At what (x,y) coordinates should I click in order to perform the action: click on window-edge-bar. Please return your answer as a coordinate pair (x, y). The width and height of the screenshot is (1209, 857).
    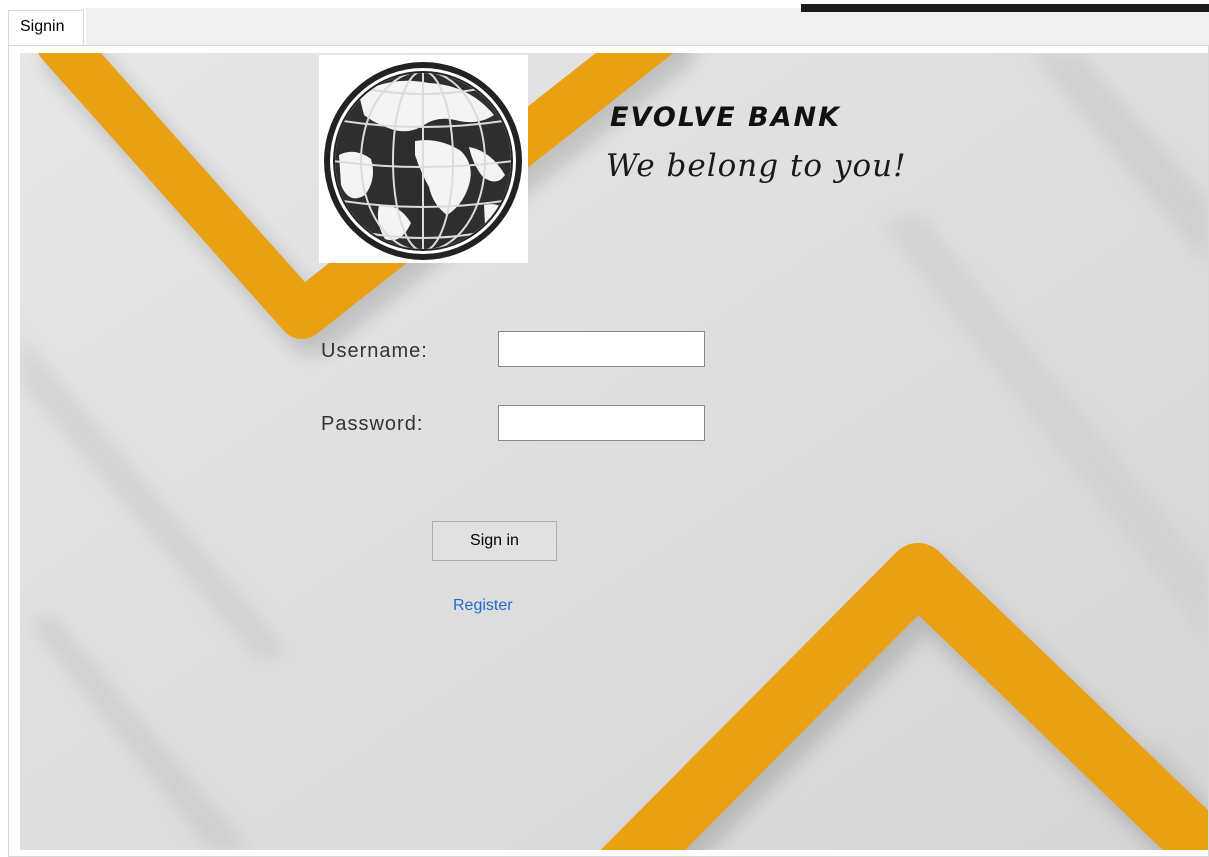
    Looking at the image, I should click on (1005, 8).